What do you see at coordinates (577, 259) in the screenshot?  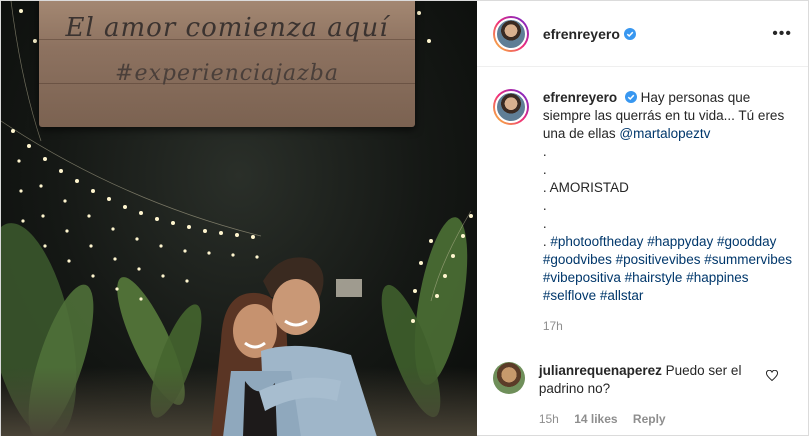 I see `hashtag-link: #goodvibes` at bounding box center [577, 259].